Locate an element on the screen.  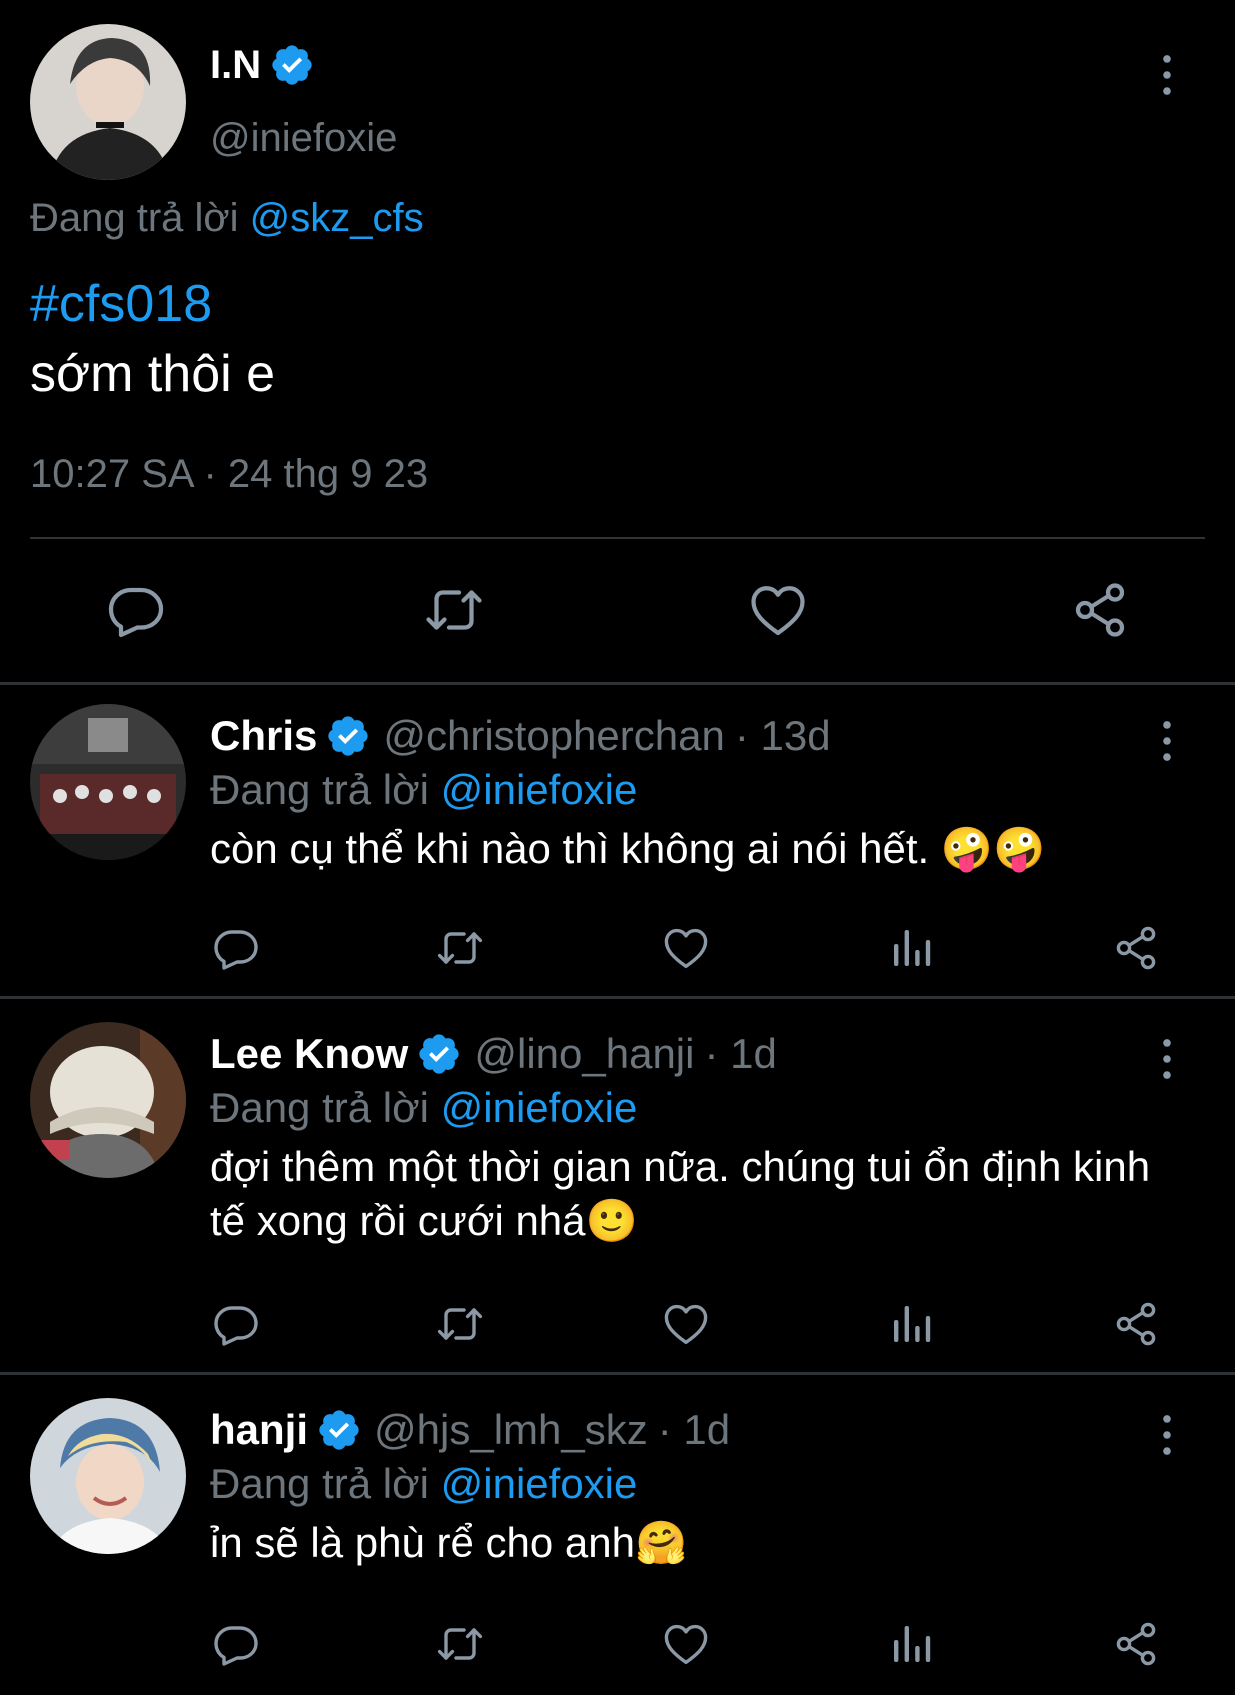
author-handle: @hjs_lmh_skz is located at coordinates (511, 1430).